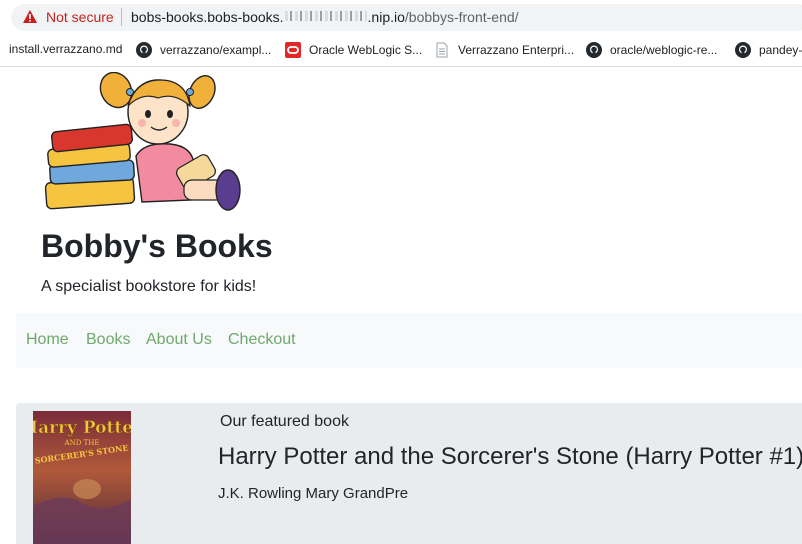 The image size is (802, 544). Describe the element at coordinates (293, 50) in the screenshot. I see `oracle-icon` at that location.